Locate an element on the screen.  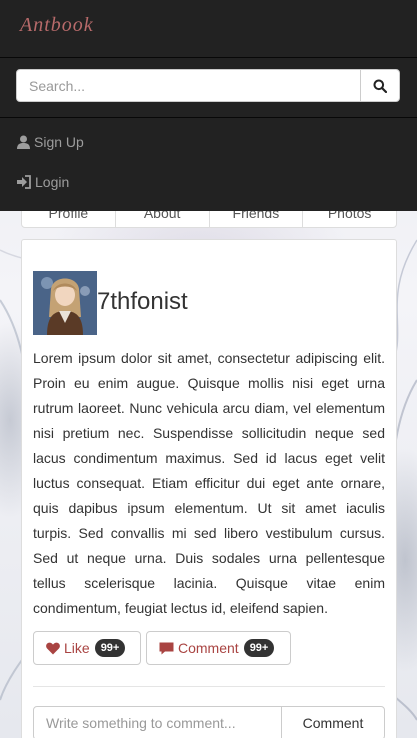
like-label: Like is located at coordinates (77, 648).